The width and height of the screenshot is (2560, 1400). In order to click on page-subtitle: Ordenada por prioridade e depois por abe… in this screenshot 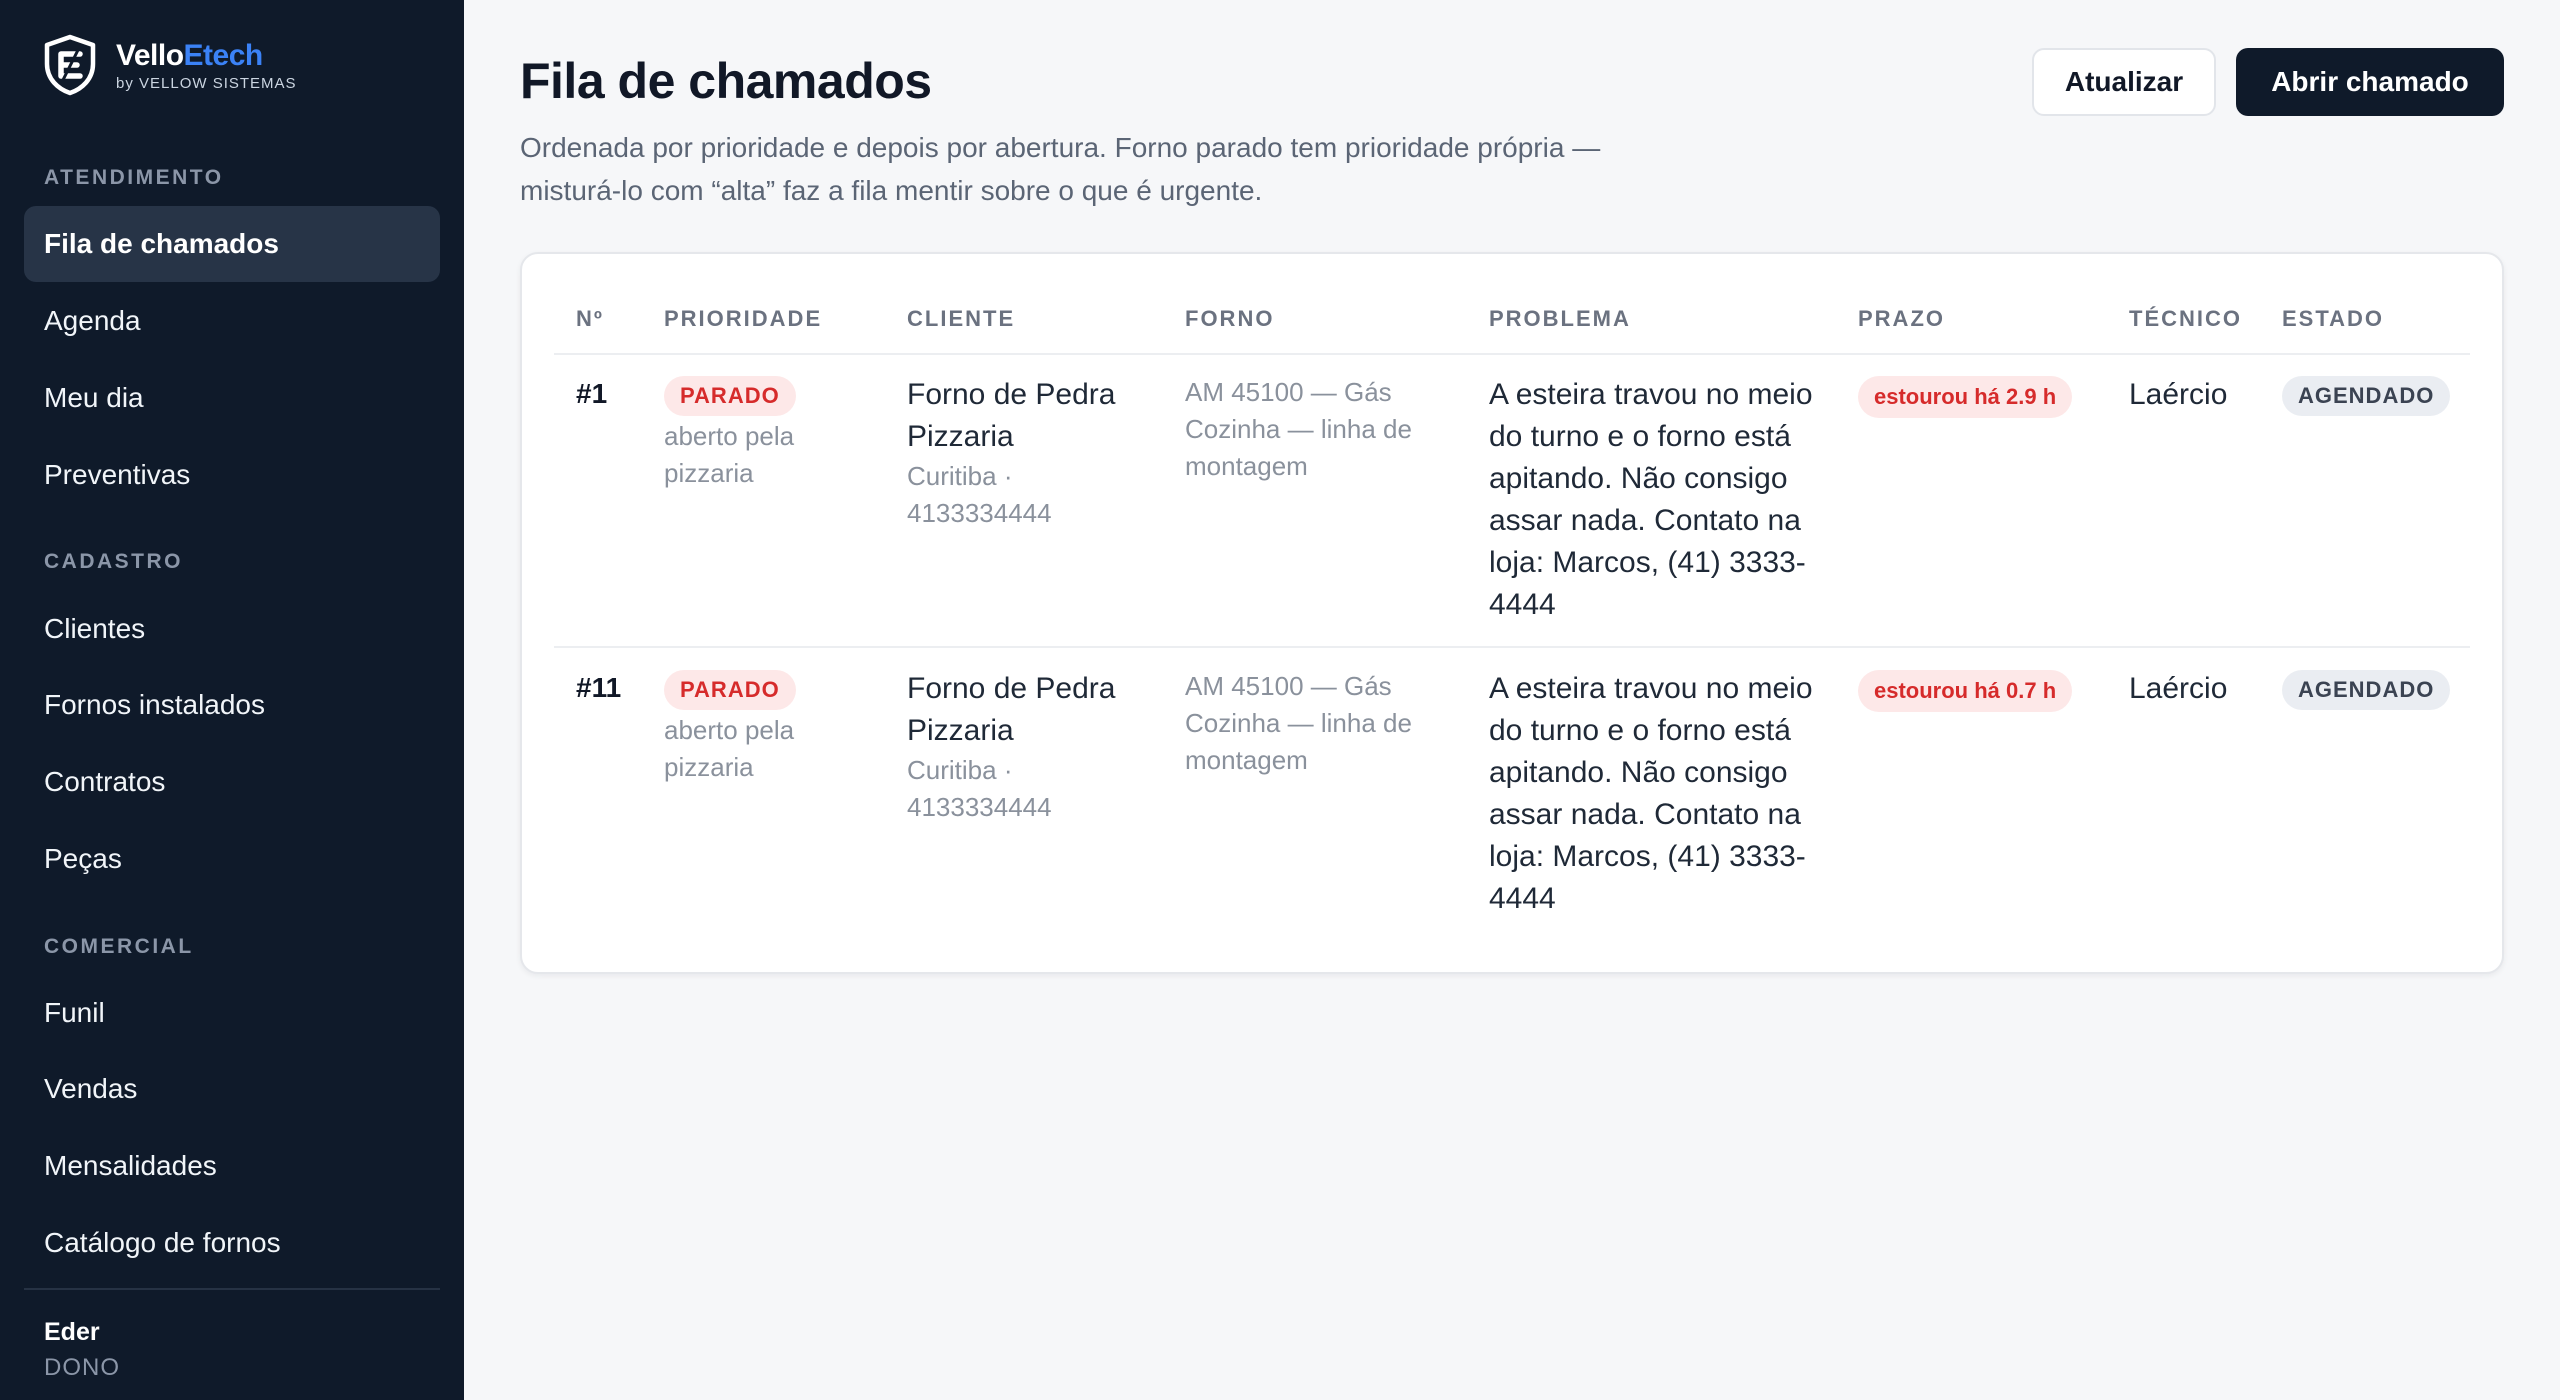, I will do `click(1060, 169)`.